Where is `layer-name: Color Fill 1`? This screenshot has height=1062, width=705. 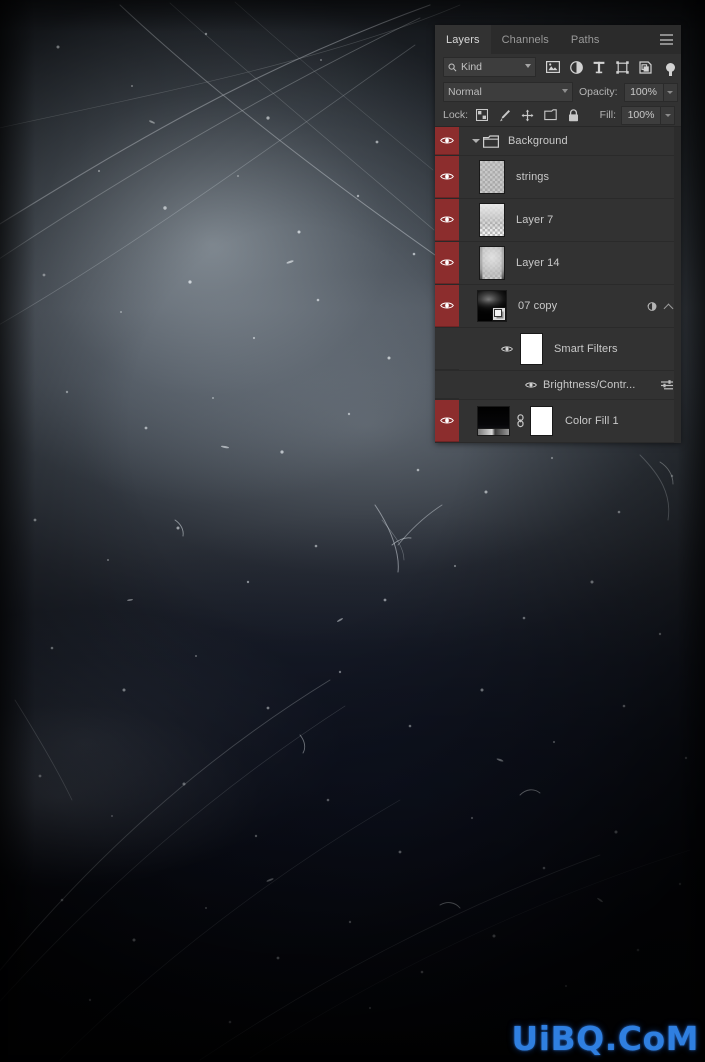 layer-name: Color Fill 1 is located at coordinates (592, 421).